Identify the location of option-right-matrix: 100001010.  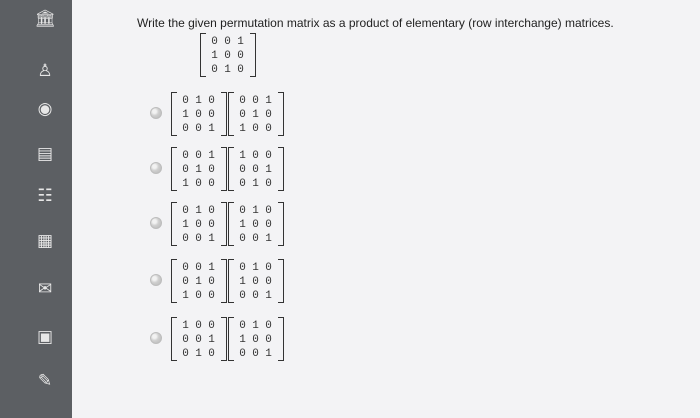
(256, 169).